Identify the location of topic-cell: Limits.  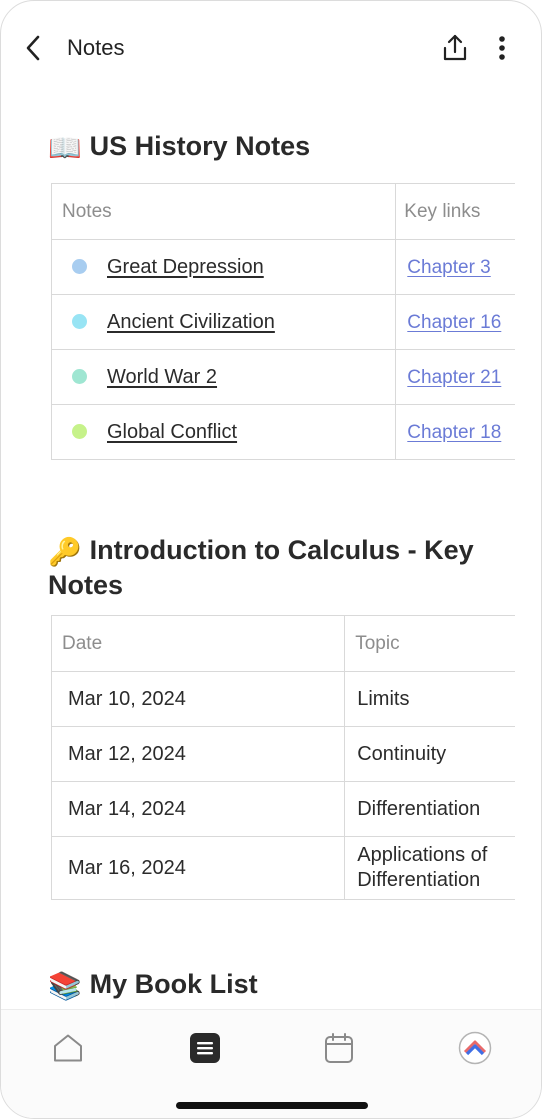
(429, 699).